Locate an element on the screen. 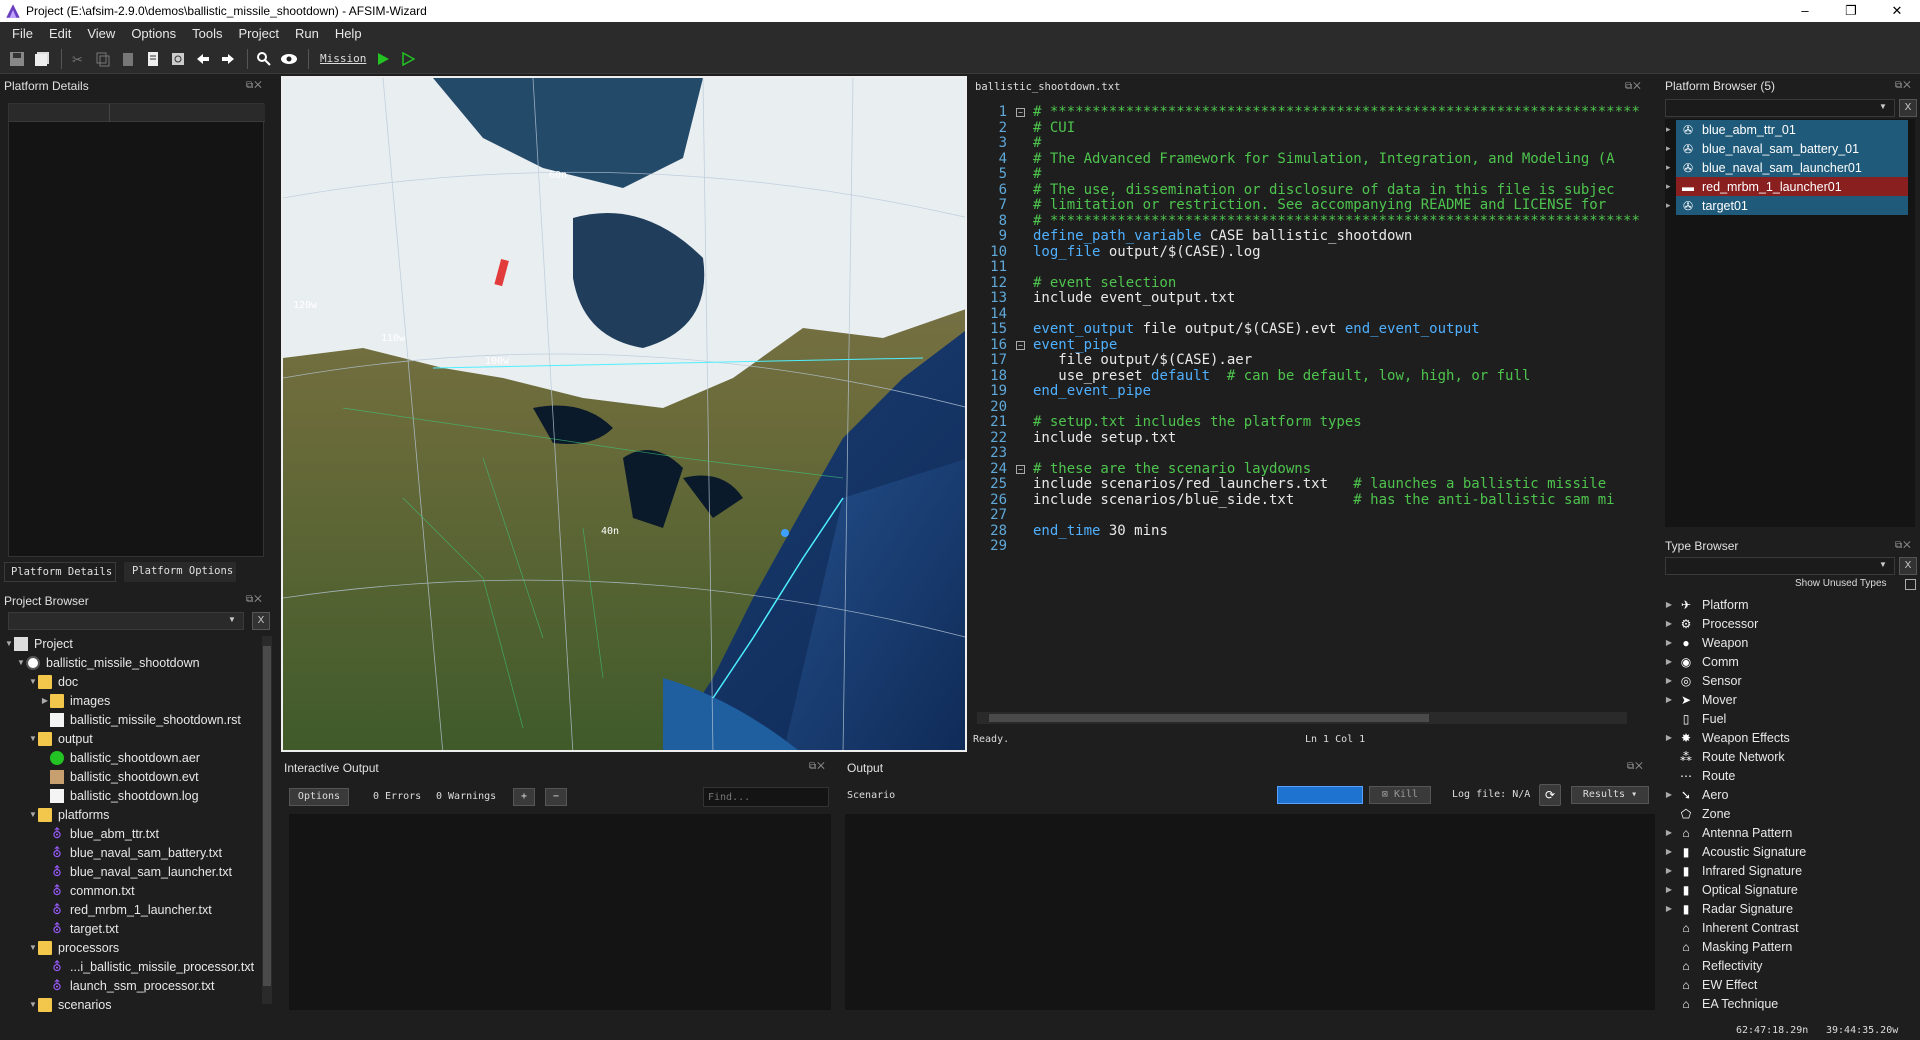  code-line: # event selection is located at coordinates (1104, 283).